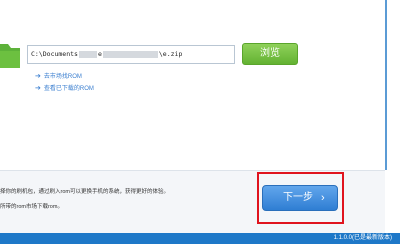 This screenshot has width=400, height=244. Describe the element at coordinates (54, 54) in the screenshot. I see `path-prefix: C:\Documents` at that location.